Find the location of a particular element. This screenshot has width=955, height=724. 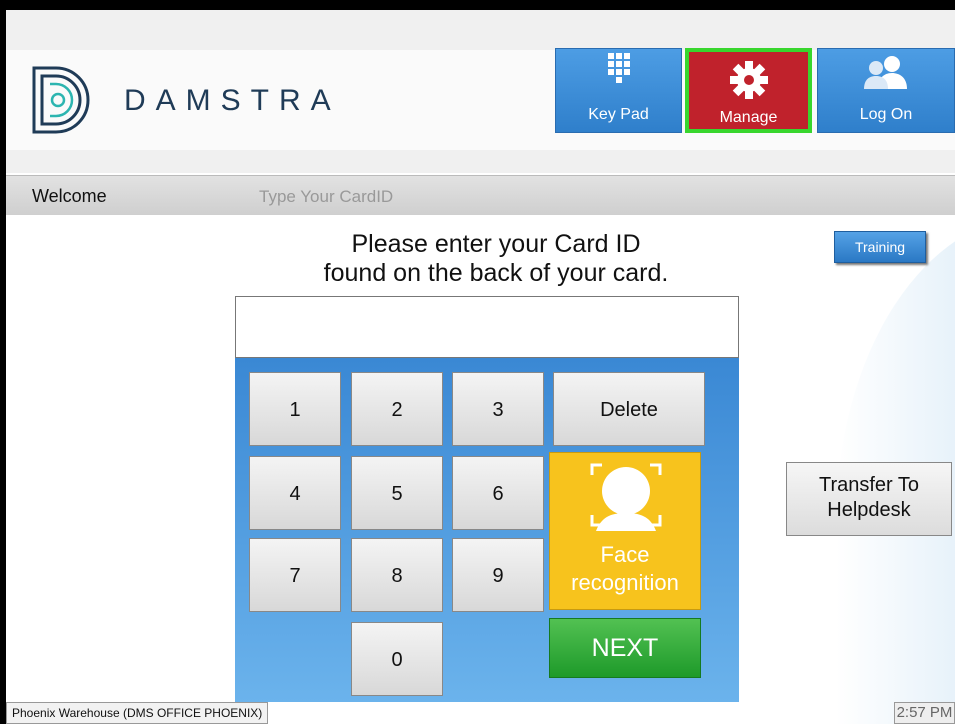

transfer-label-line-1: Transfer To is located at coordinates (869, 485).